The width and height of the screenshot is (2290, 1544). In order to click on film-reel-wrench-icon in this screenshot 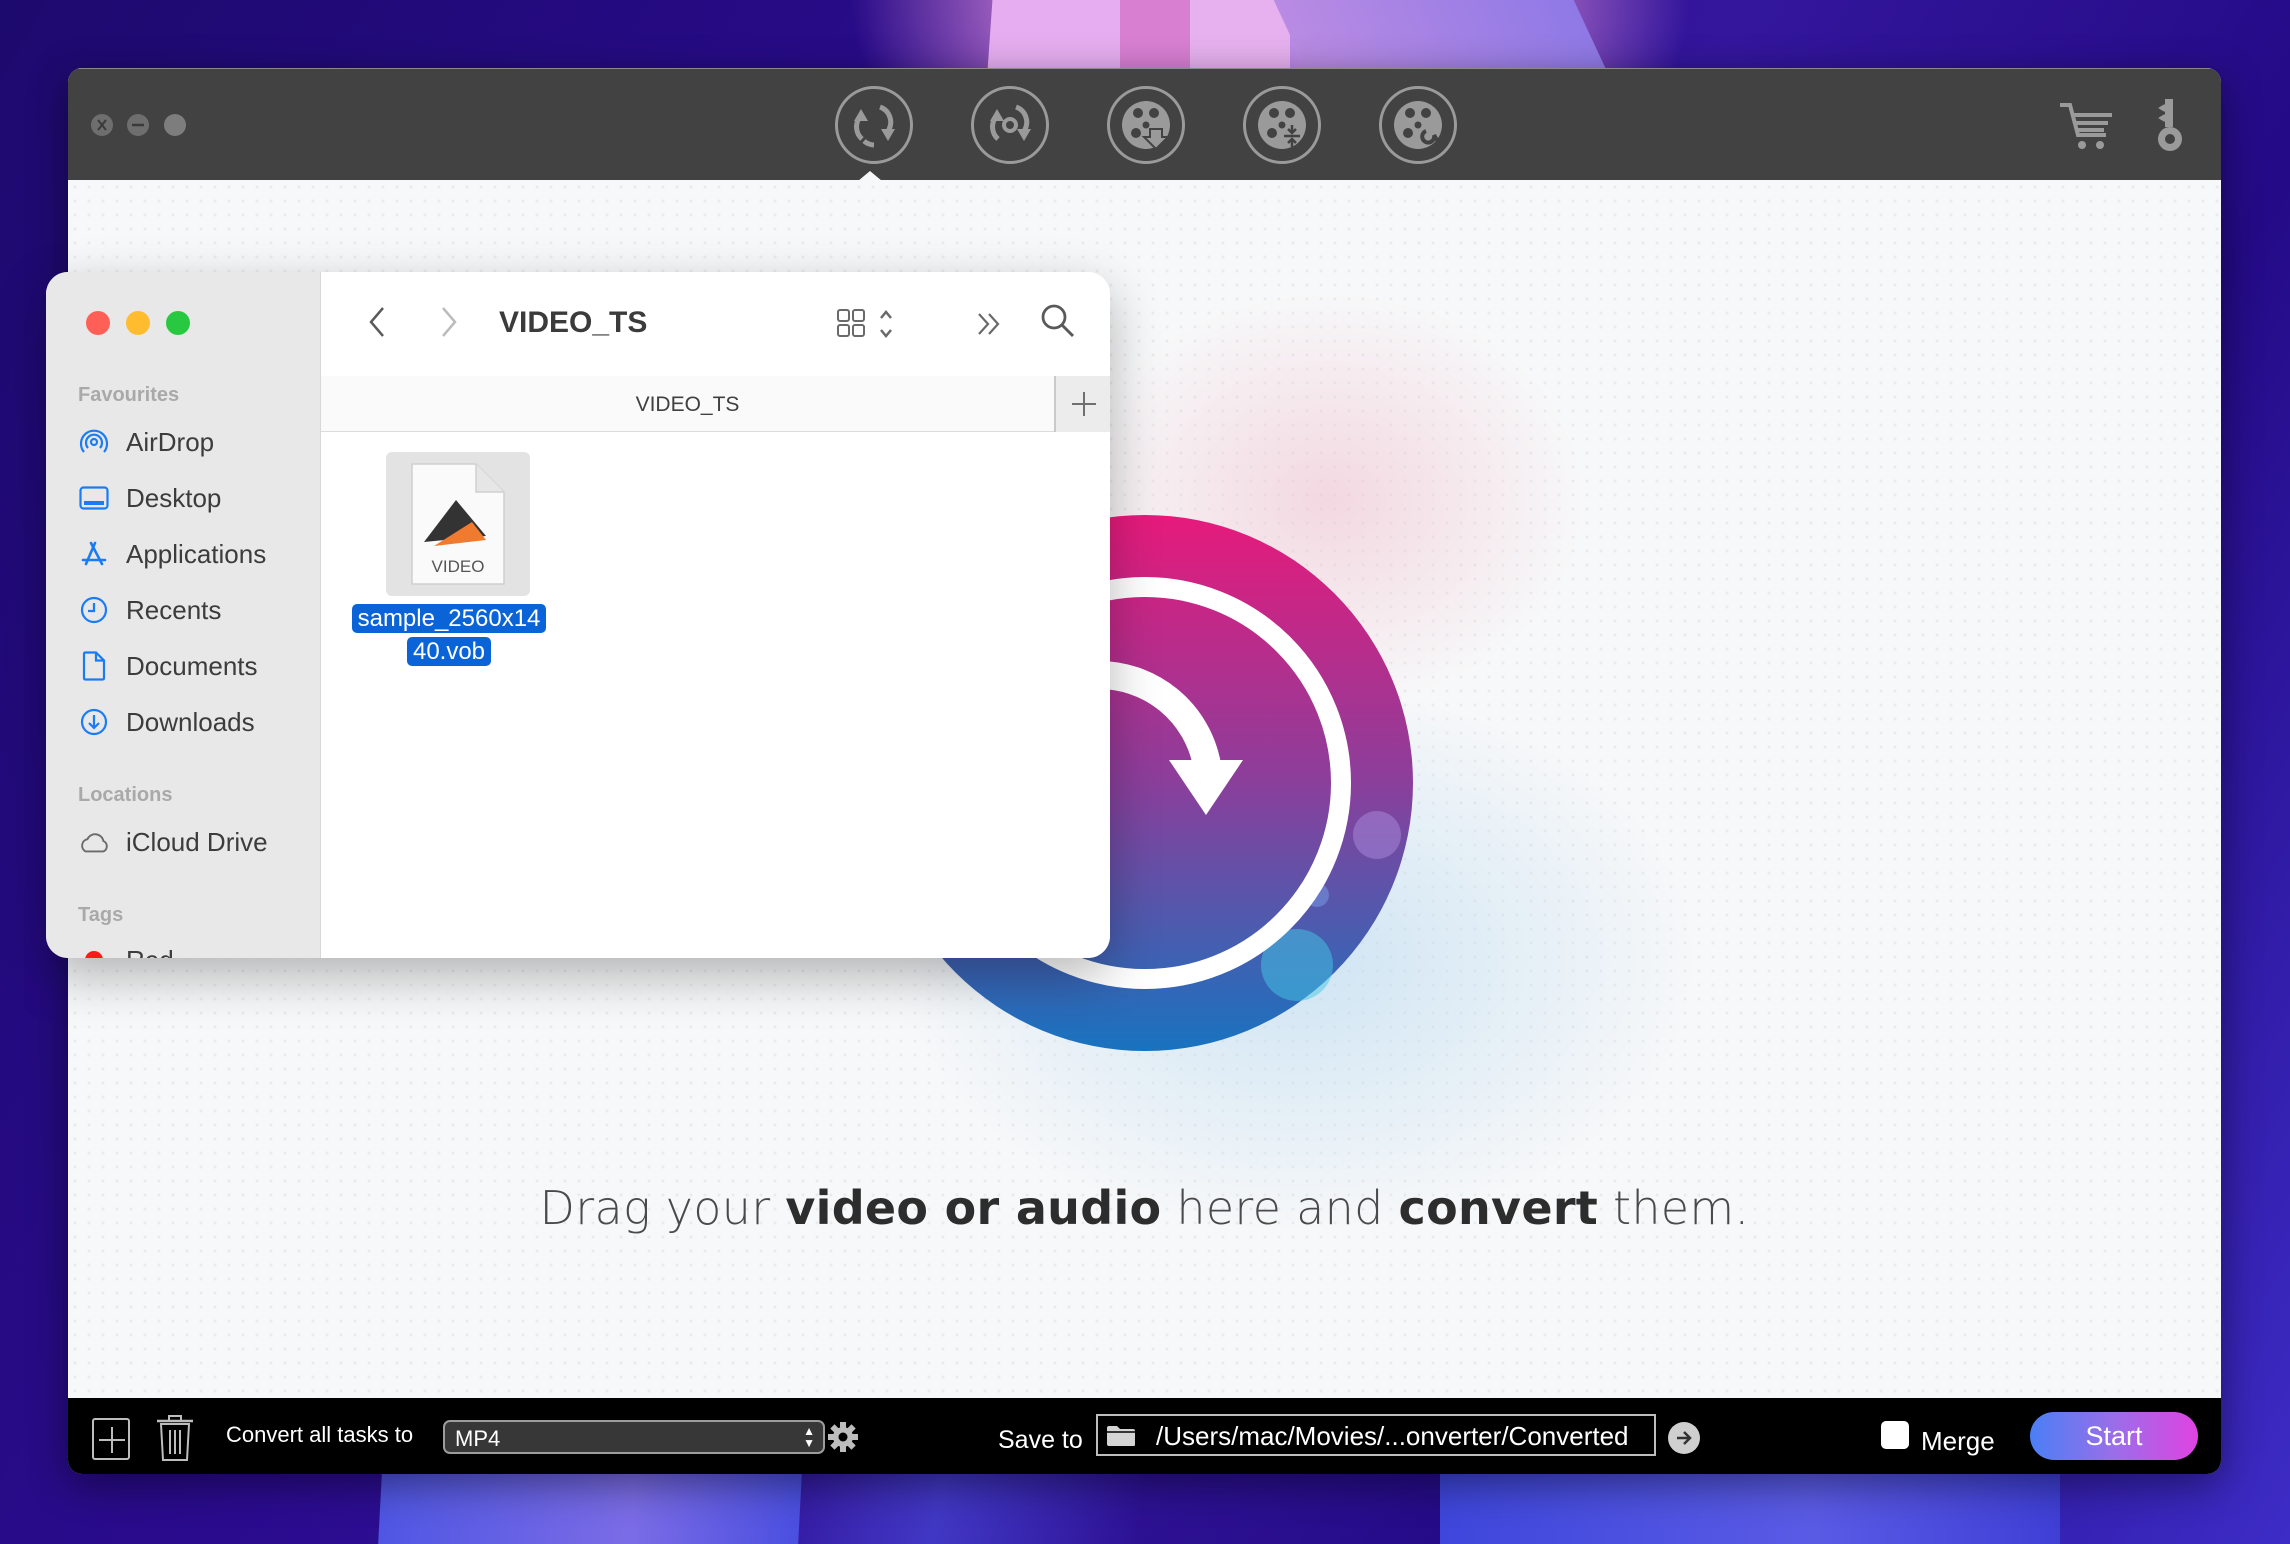, I will do `click(1418, 125)`.